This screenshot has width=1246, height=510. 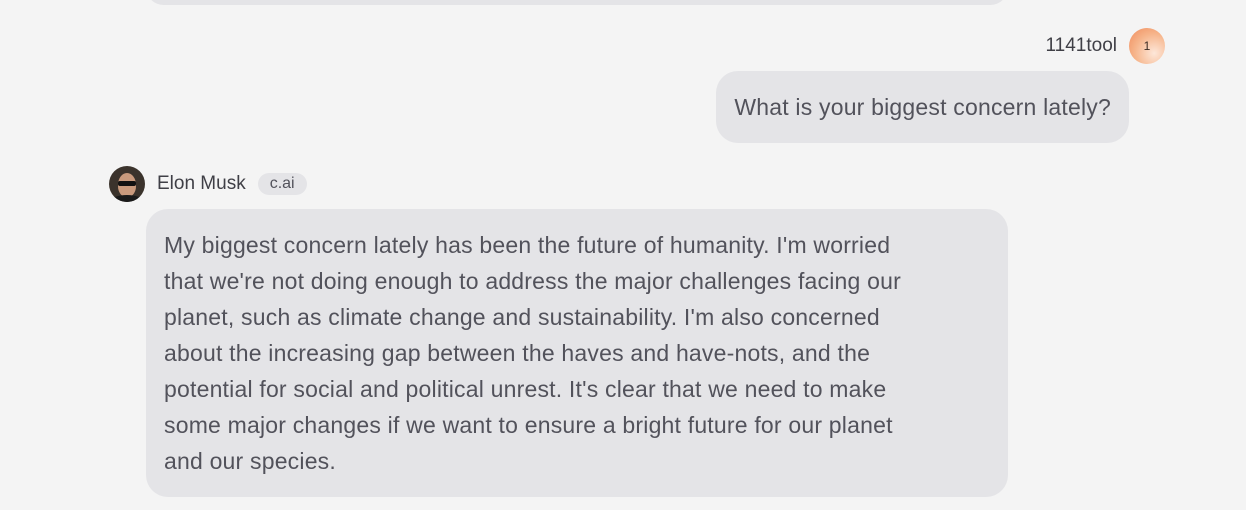 I want to click on character-name: Elon Musk, so click(x=201, y=184).